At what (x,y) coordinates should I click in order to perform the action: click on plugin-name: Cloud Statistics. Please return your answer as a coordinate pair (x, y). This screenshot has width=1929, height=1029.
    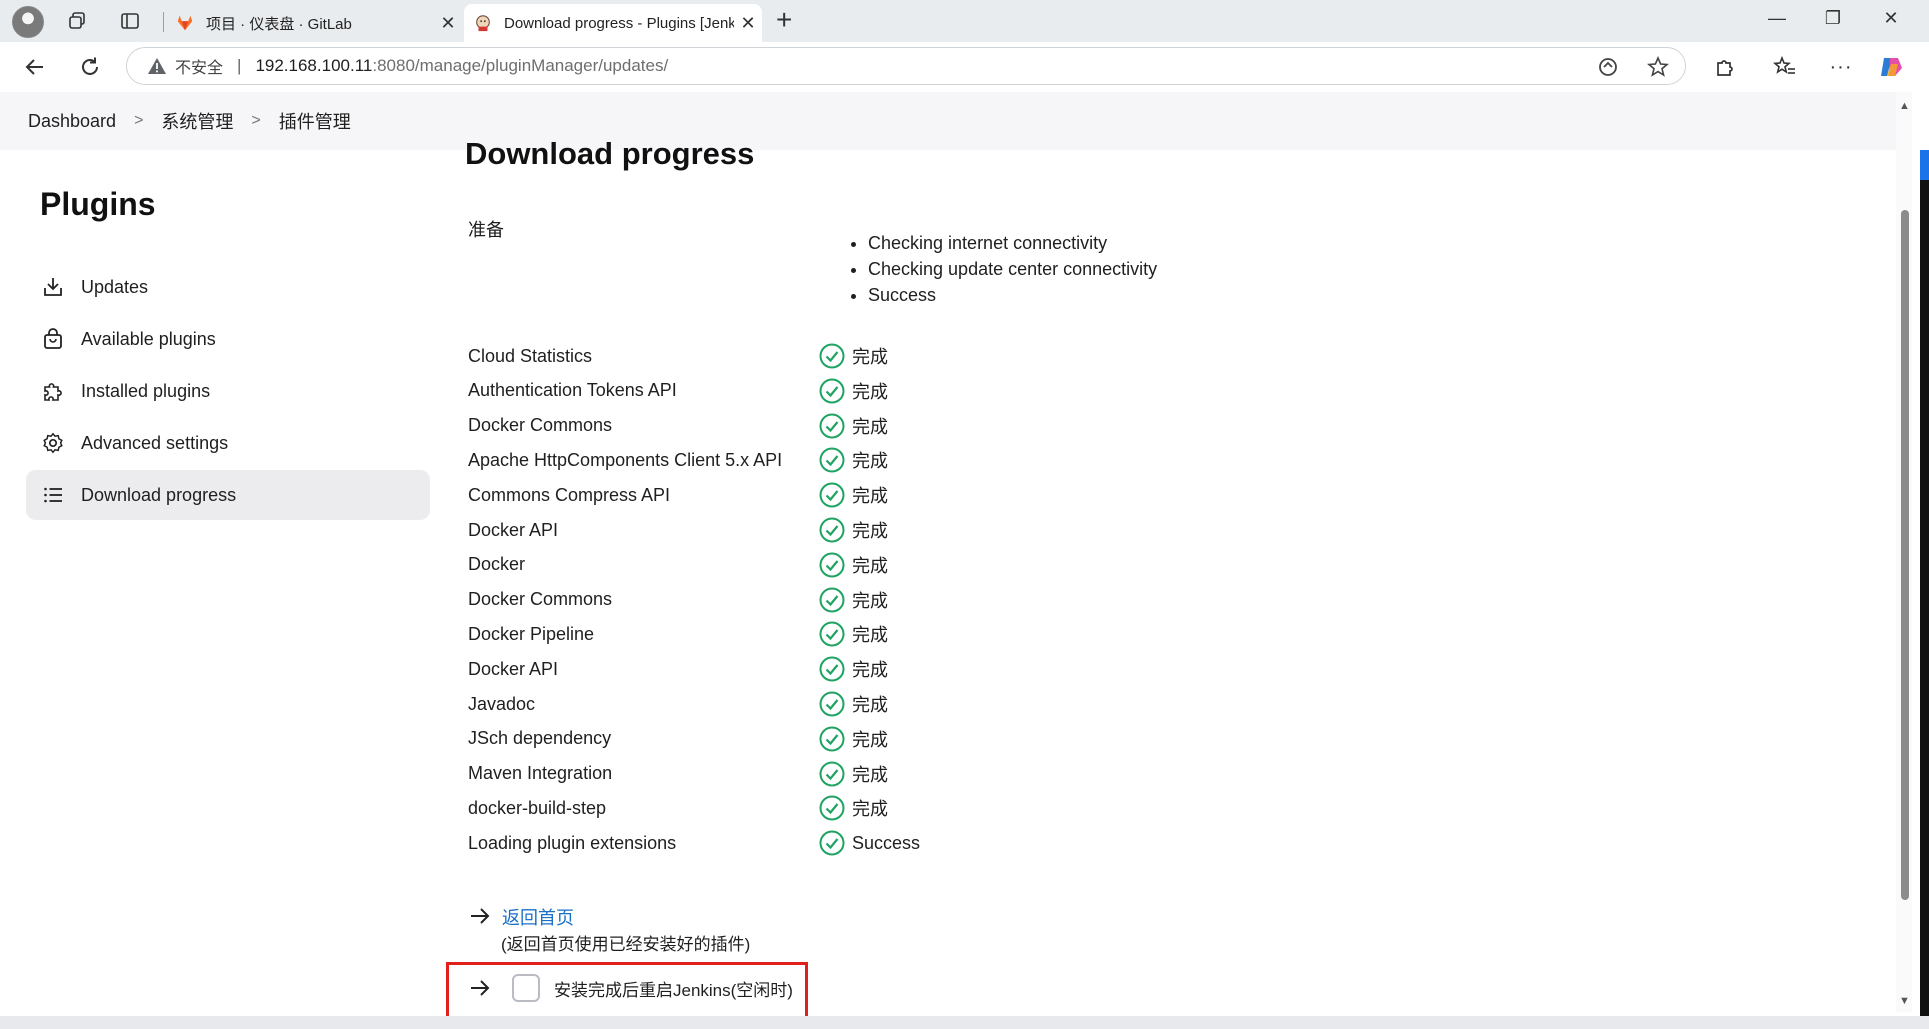
    Looking at the image, I should click on (530, 355).